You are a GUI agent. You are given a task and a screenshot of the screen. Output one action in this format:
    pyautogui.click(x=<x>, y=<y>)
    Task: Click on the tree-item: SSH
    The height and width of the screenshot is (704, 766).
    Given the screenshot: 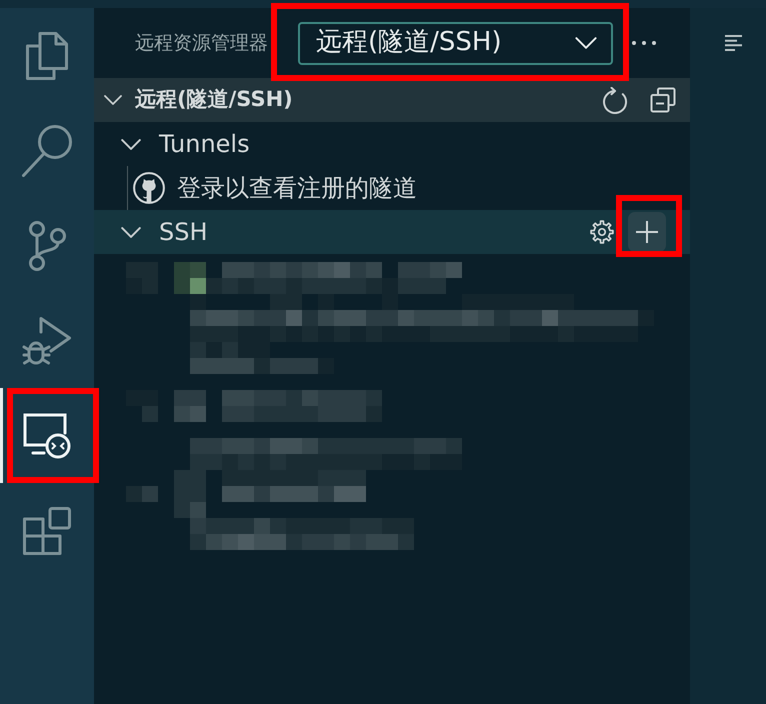 What is the action you would take?
    pyautogui.click(x=392, y=232)
    